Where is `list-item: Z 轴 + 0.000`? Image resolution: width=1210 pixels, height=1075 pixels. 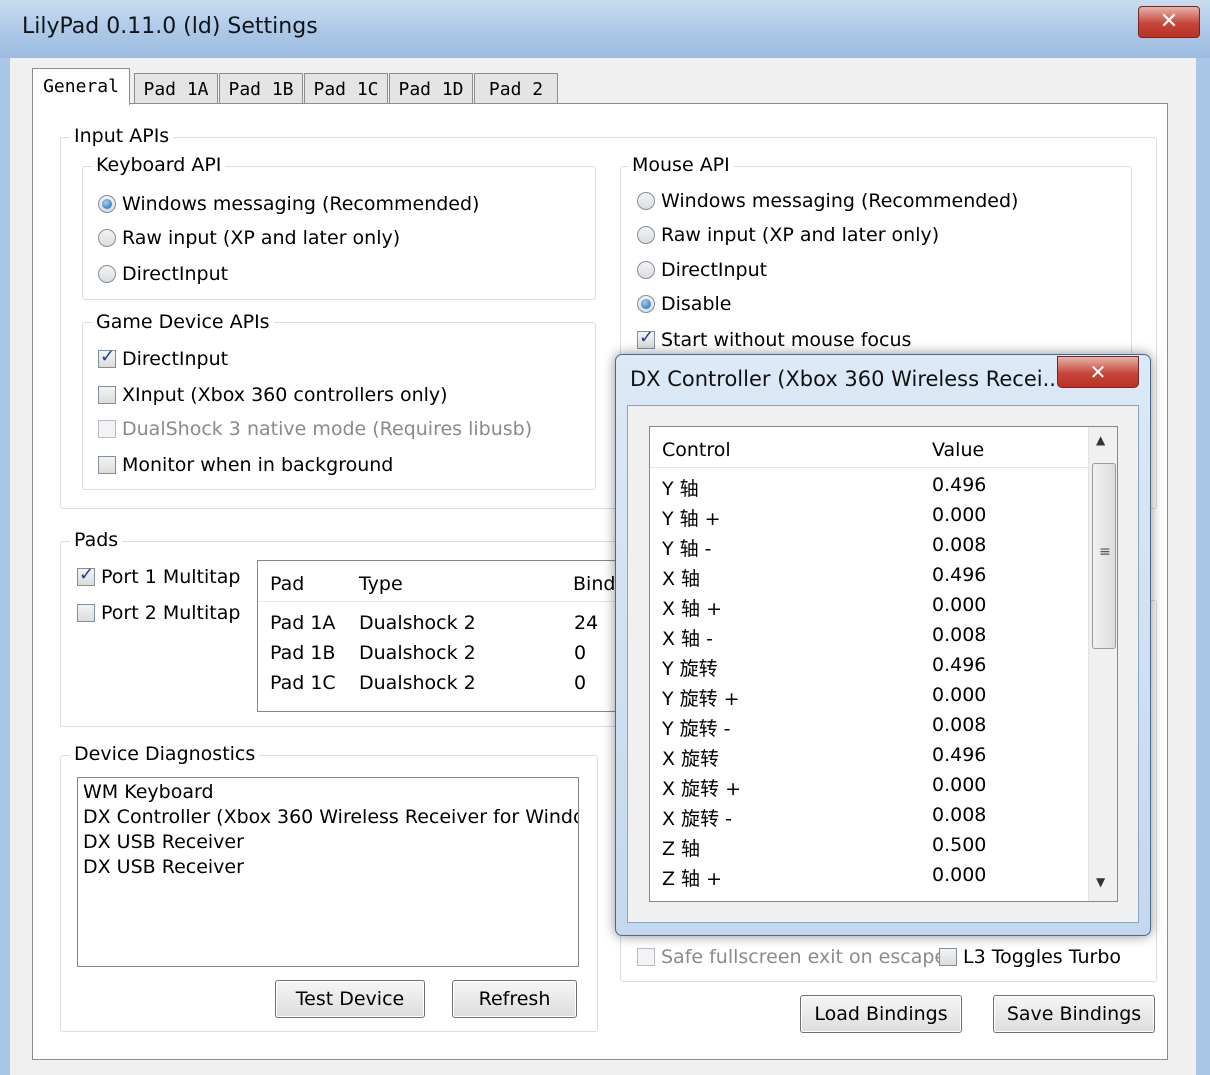
list-item: Z 轴 + 0.000 is located at coordinates (869, 876).